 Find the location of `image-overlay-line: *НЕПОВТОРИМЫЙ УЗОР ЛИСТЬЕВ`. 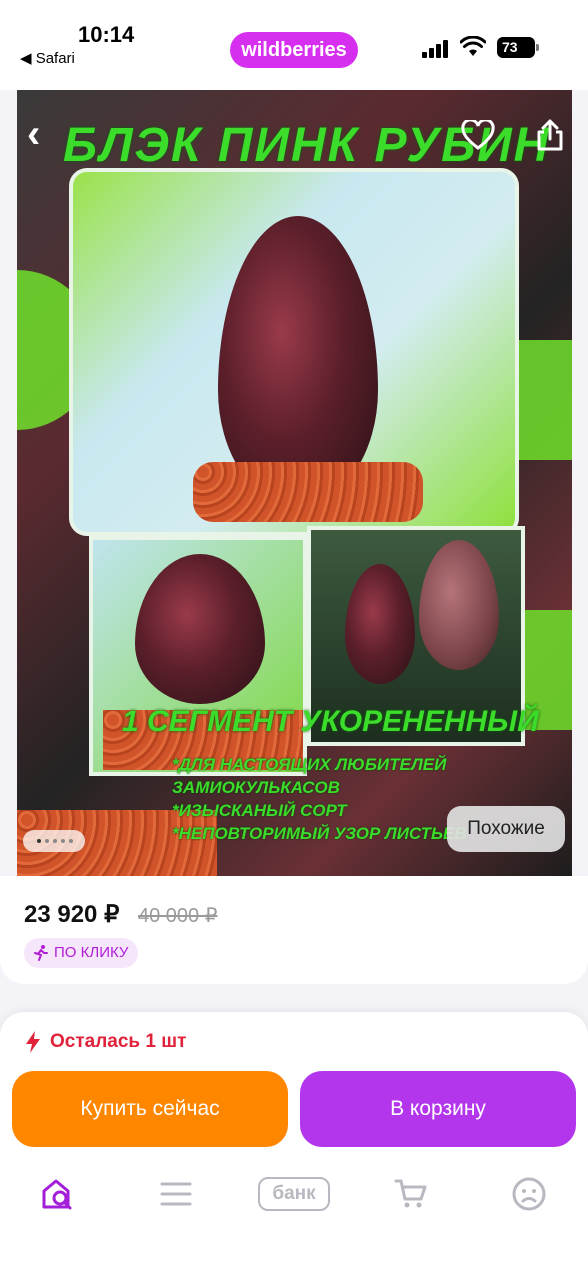

image-overlay-line: *НЕПОВТОРИМЫЙ УЗОР ЛИСТЬЕВ is located at coordinates (319, 833).